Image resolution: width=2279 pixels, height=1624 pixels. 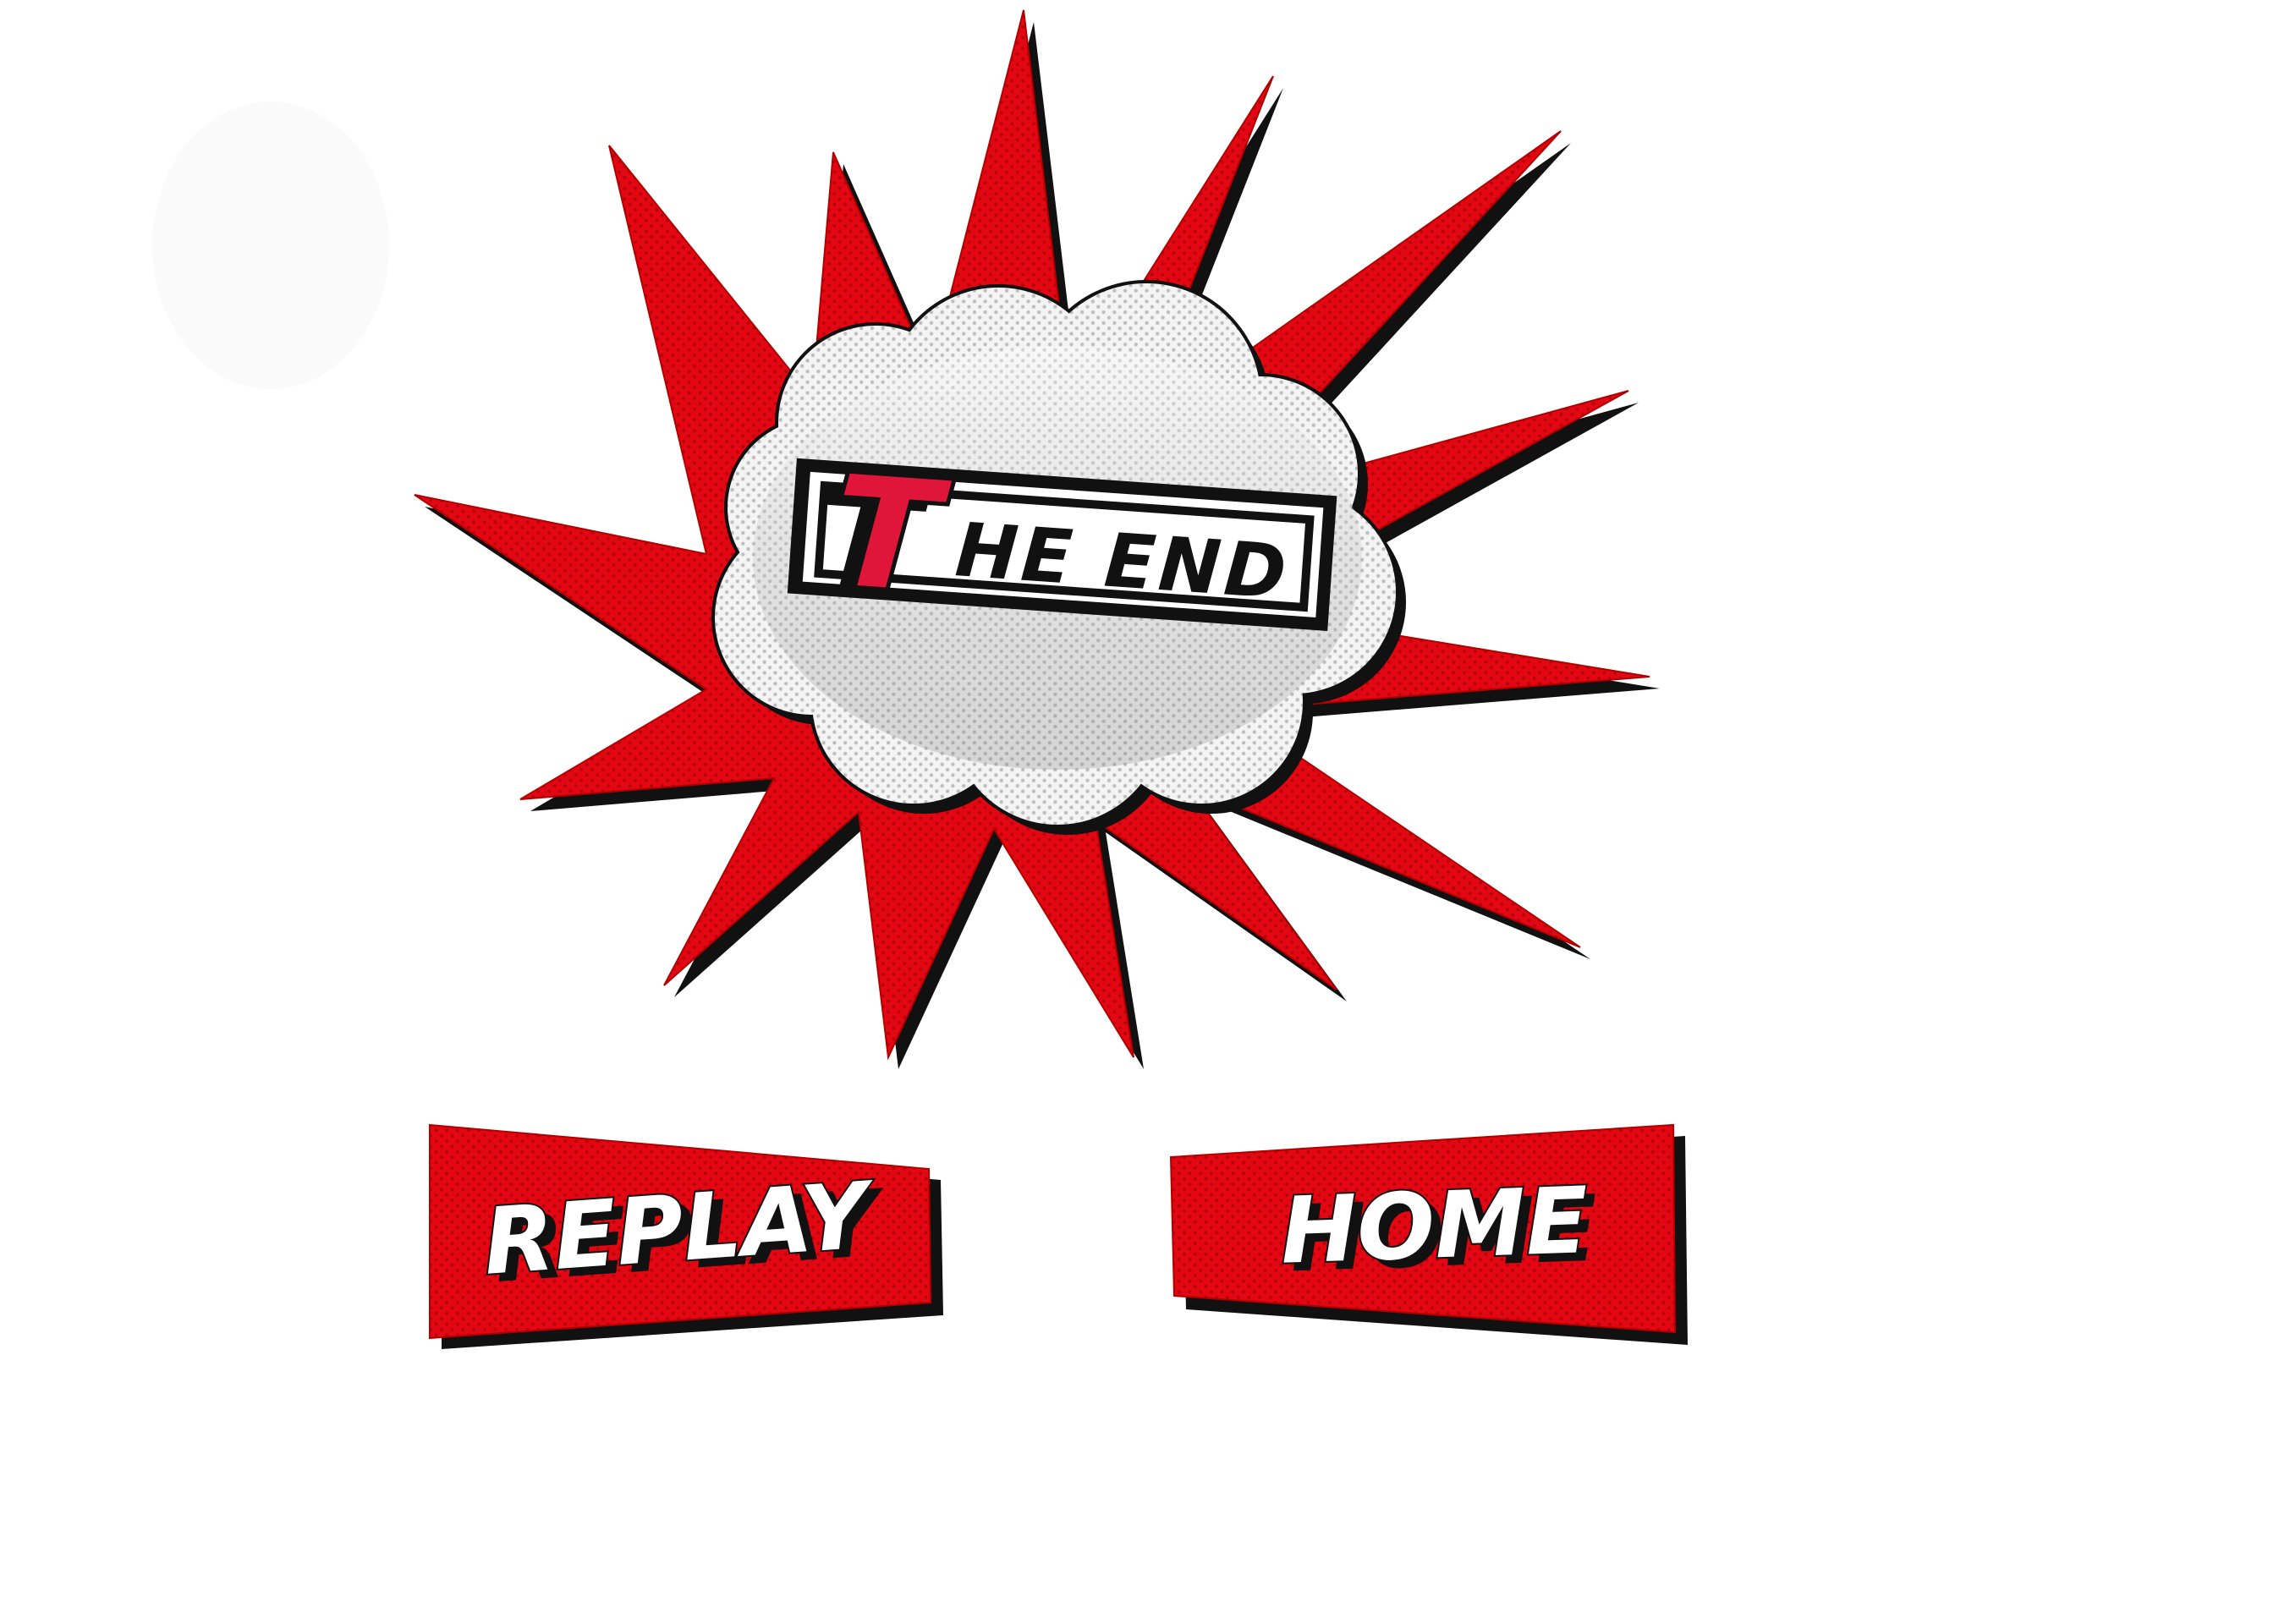 I want to click on background-glow, so click(x=270, y=246).